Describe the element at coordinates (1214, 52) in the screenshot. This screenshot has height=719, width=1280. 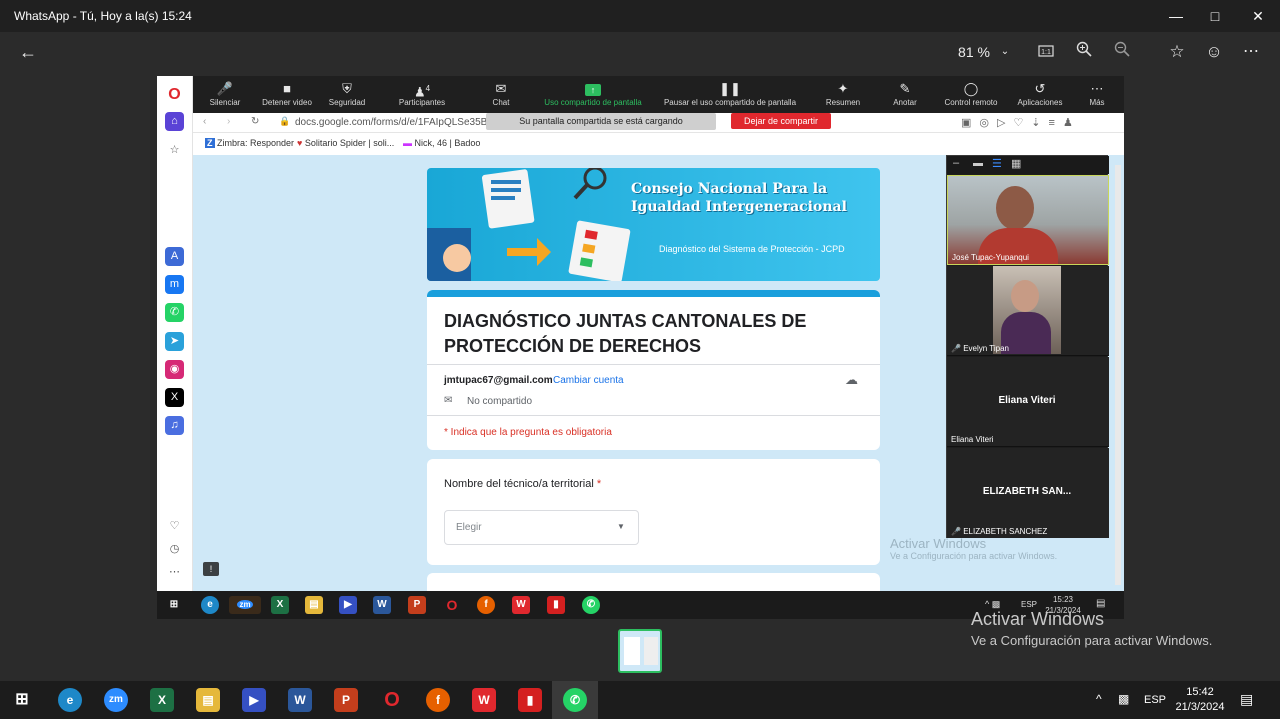
I see `emoji-icon: ☺` at that location.